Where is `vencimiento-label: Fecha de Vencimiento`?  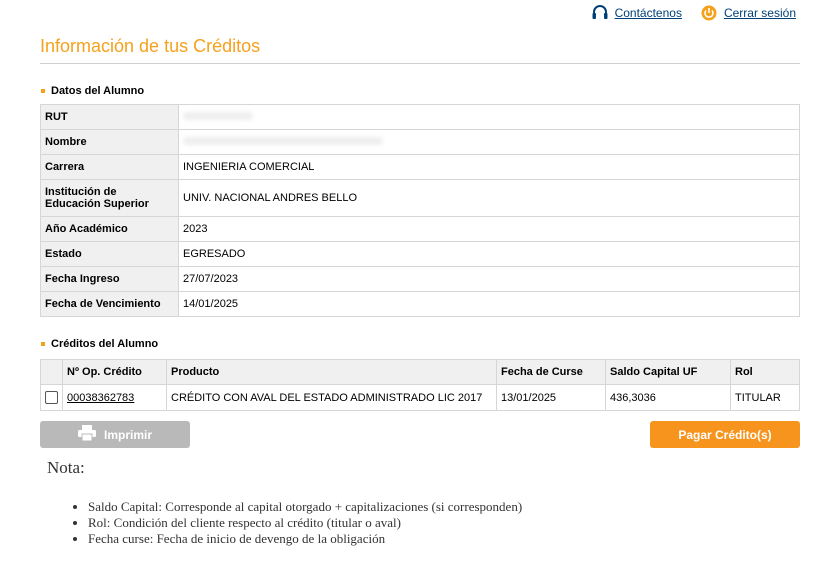 vencimiento-label: Fecha de Vencimiento is located at coordinates (109, 304).